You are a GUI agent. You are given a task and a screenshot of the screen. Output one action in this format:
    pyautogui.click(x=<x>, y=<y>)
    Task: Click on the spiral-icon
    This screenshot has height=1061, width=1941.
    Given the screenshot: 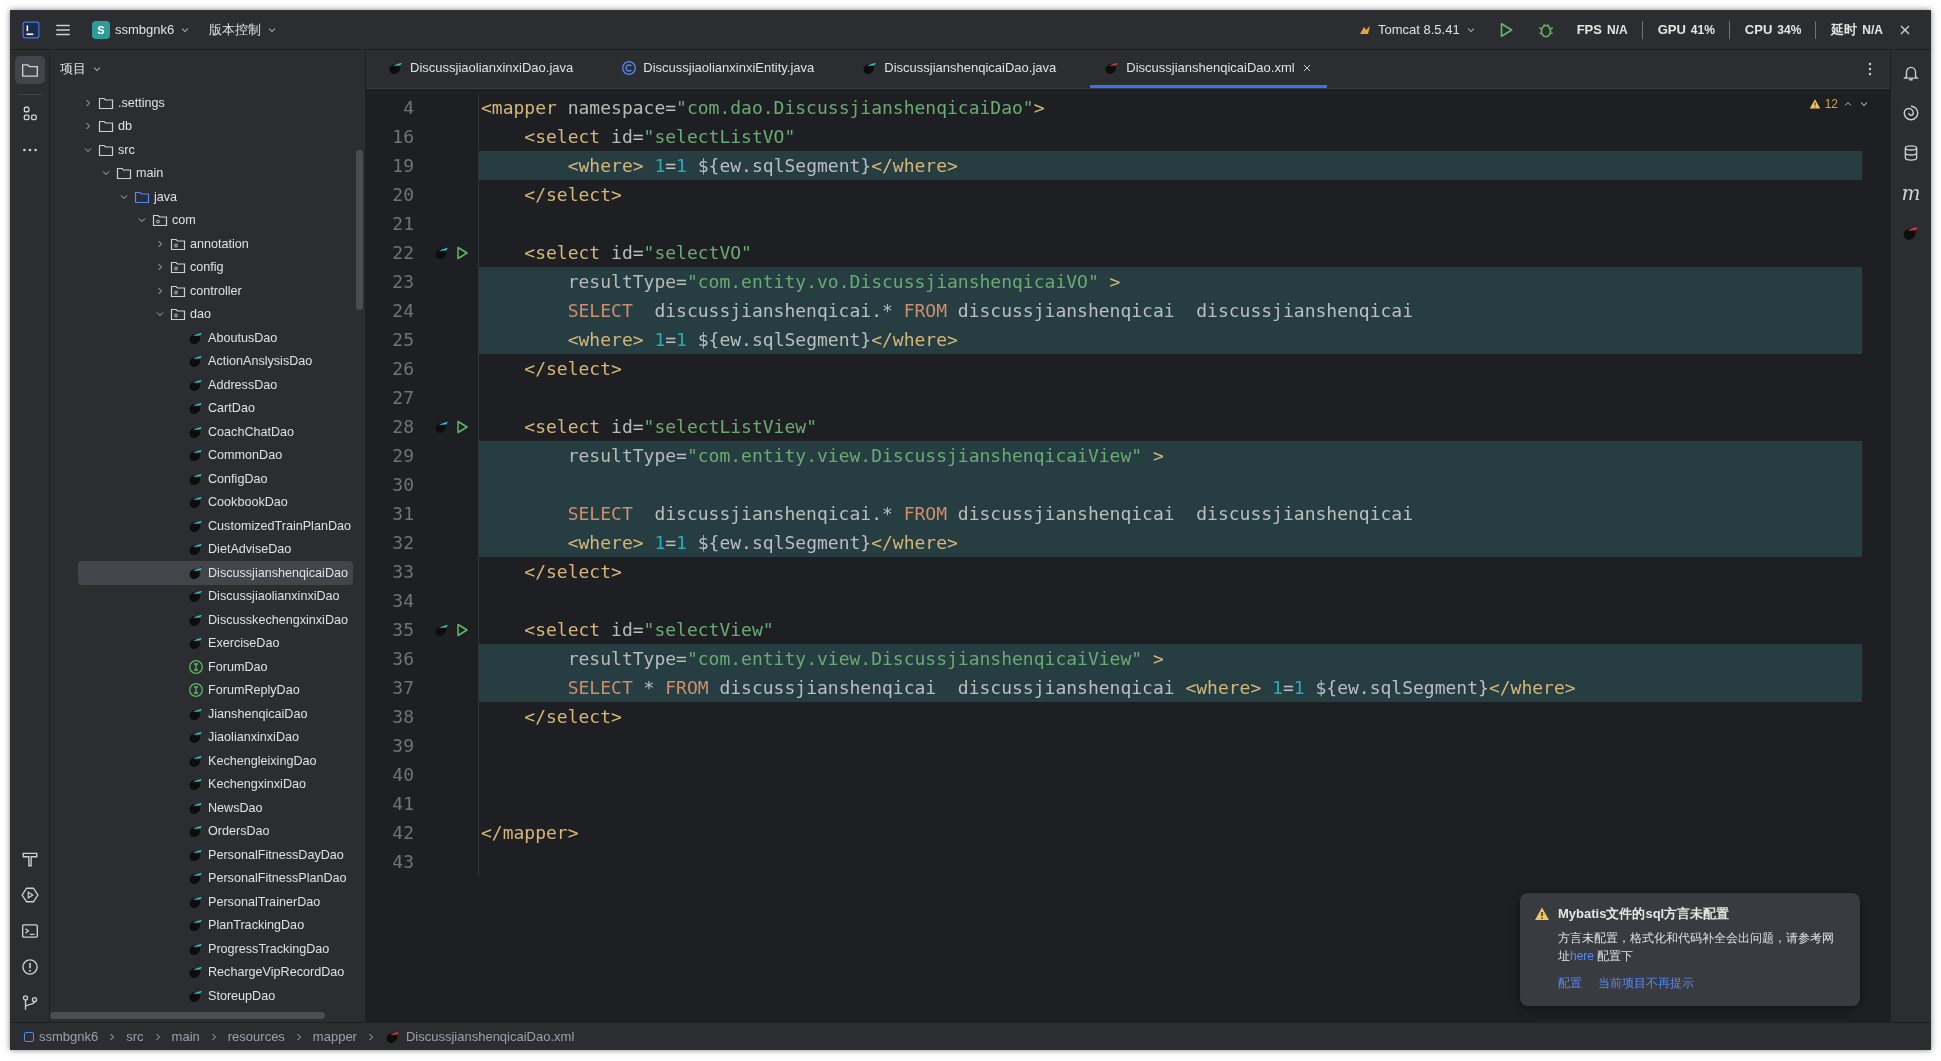 What is the action you would take?
    pyautogui.click(x=1911, y=113)
    